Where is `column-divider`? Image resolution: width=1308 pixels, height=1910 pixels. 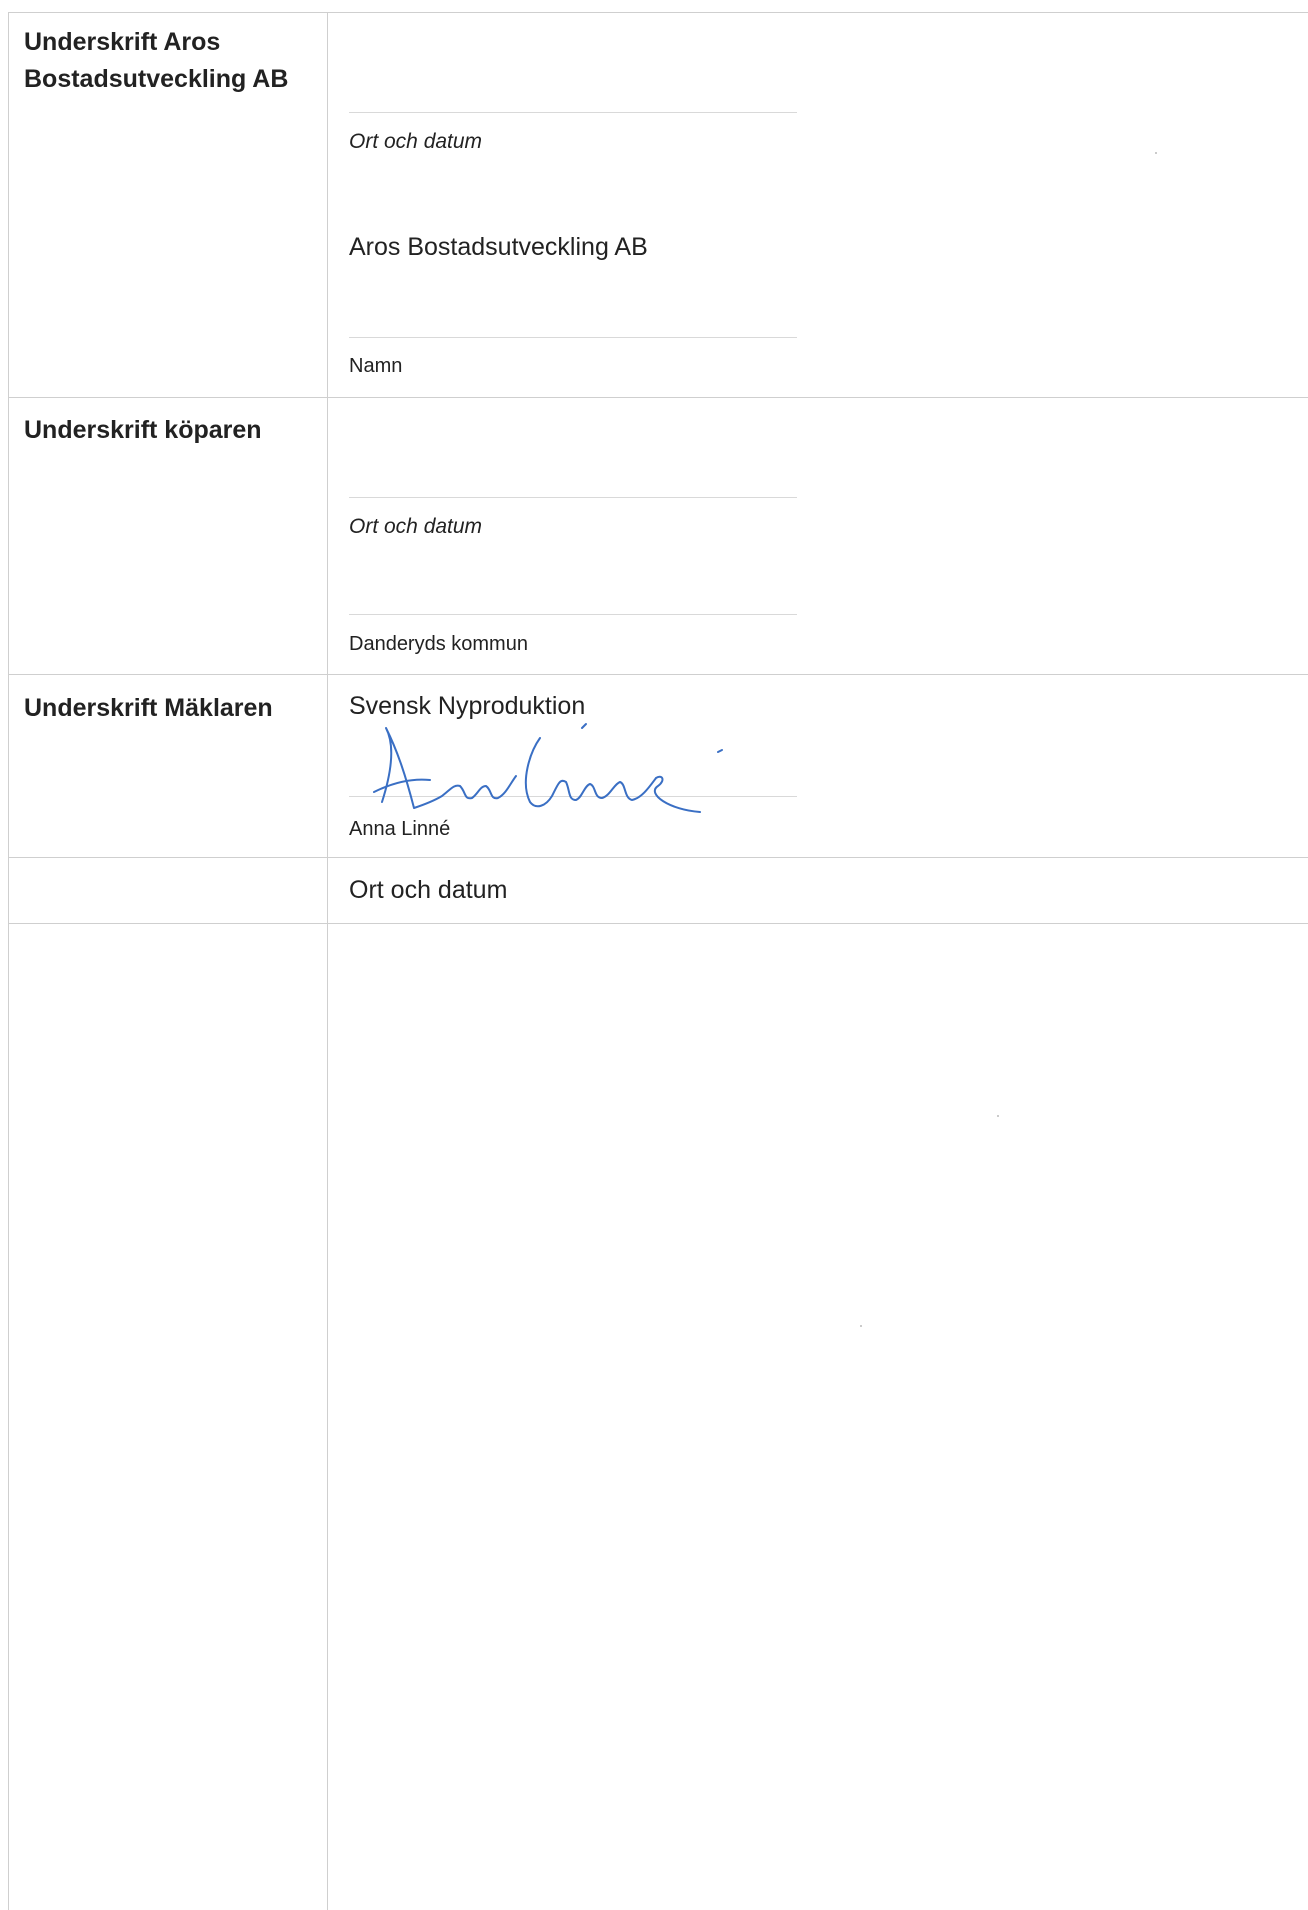
column-divider is located at coordinates (327, 961).